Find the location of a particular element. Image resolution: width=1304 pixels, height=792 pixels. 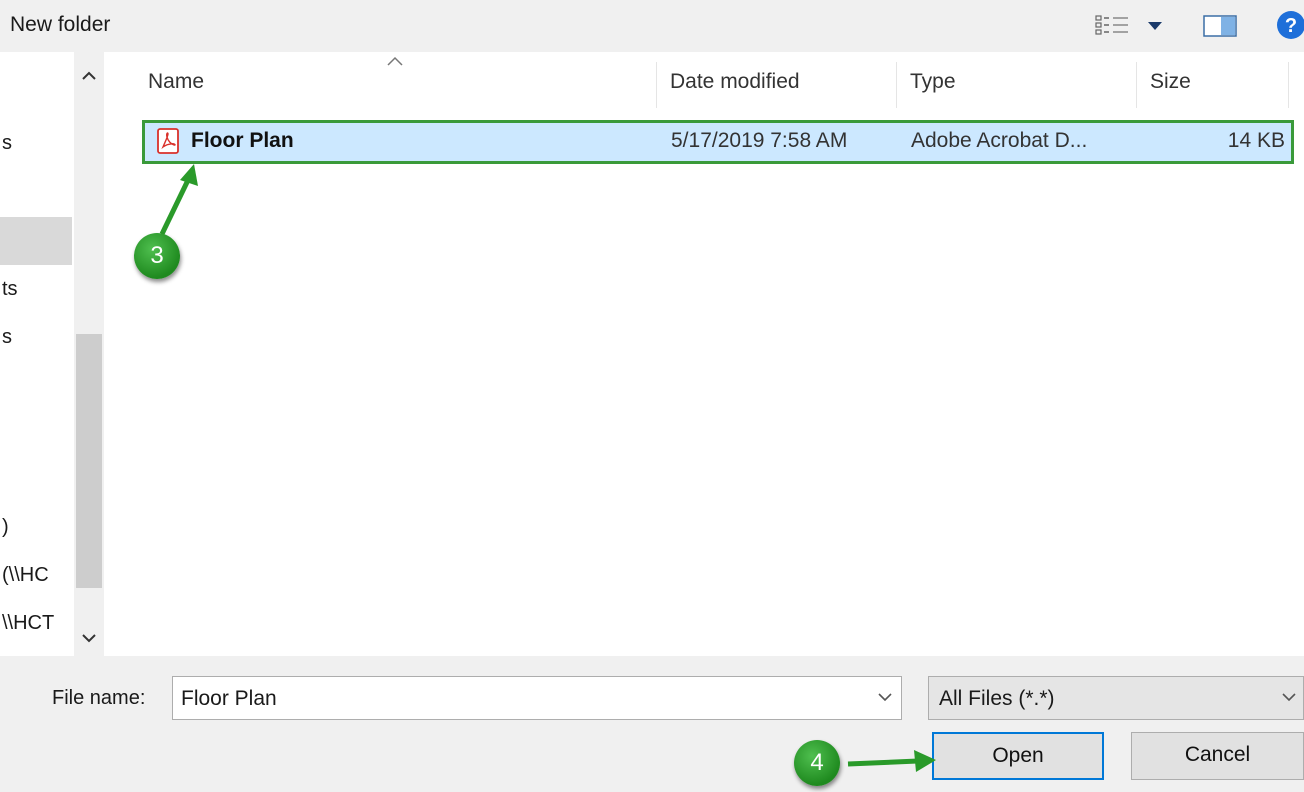

file-type-select: All Files (*.*) is located at coordinates (1116, 698).